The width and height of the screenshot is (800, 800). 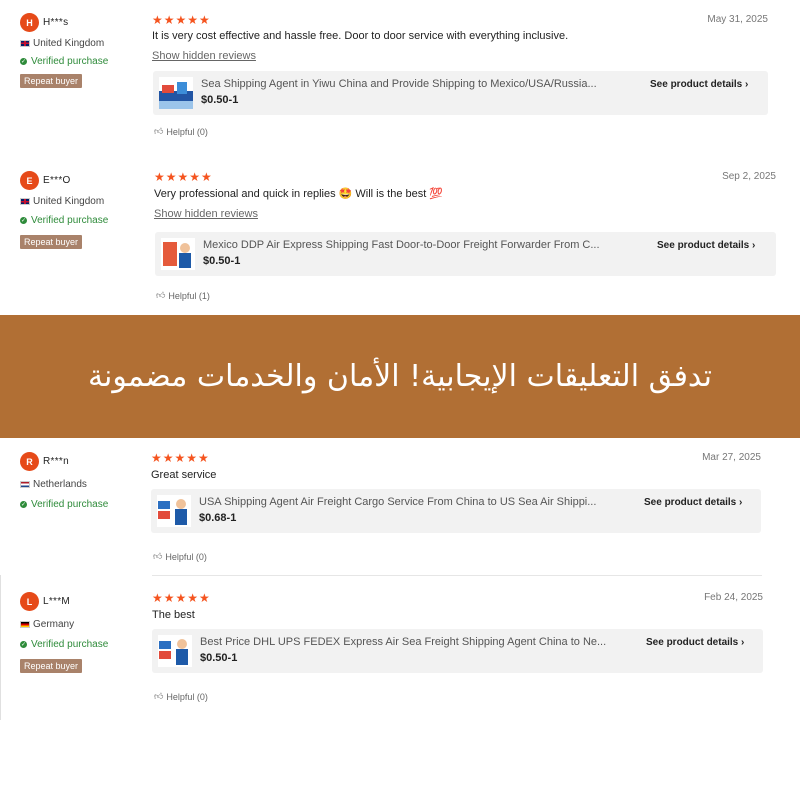 I want to click on country-label: Germany, so click(x=54, y=624).